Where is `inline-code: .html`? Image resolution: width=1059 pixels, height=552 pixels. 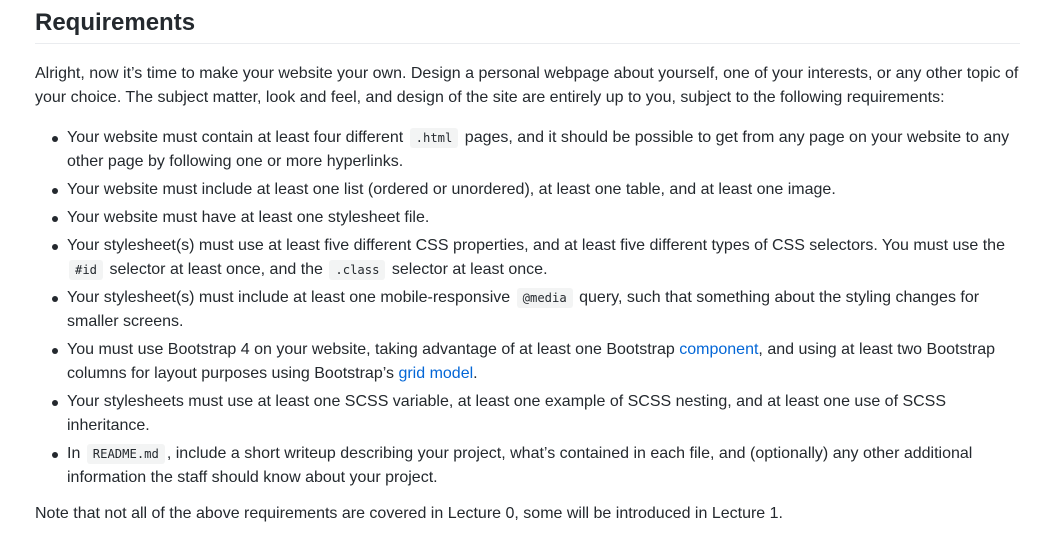
inline-code: .html is located at coordinates (434, 138).